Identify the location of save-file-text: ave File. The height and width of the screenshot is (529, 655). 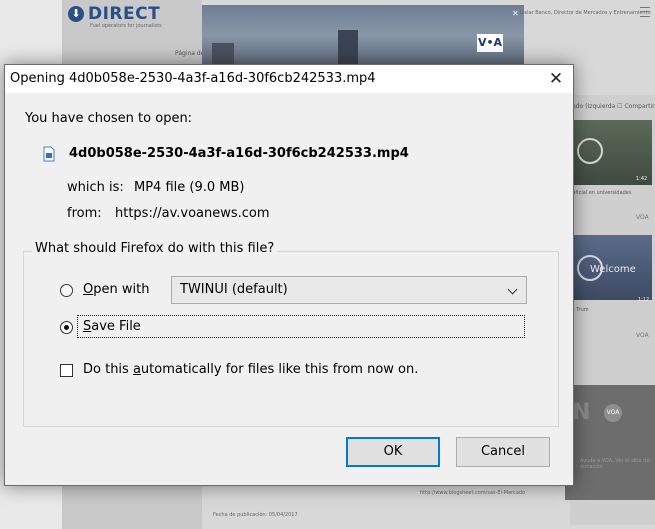
(116, 326).